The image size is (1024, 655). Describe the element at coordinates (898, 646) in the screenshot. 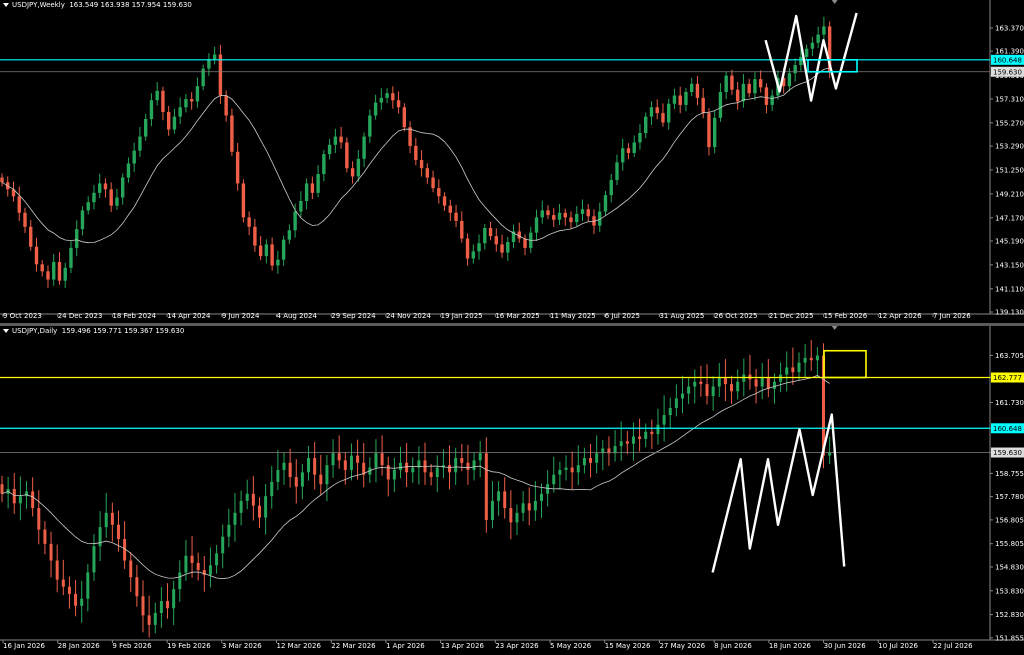

I see `x-tick-label: 10 Jul 2026` at that location.